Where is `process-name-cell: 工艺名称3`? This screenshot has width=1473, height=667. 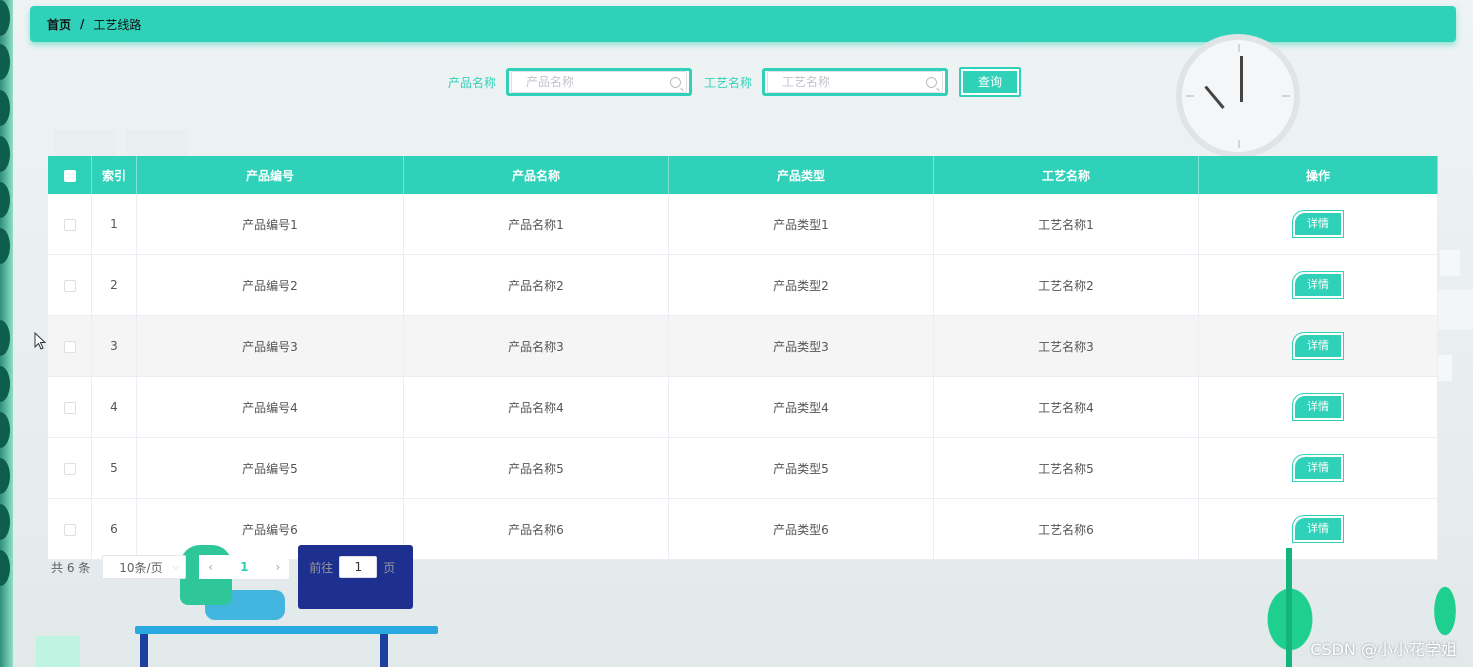 process-name-cell: 工艺名称3 is located at coordinates (1066, 346).